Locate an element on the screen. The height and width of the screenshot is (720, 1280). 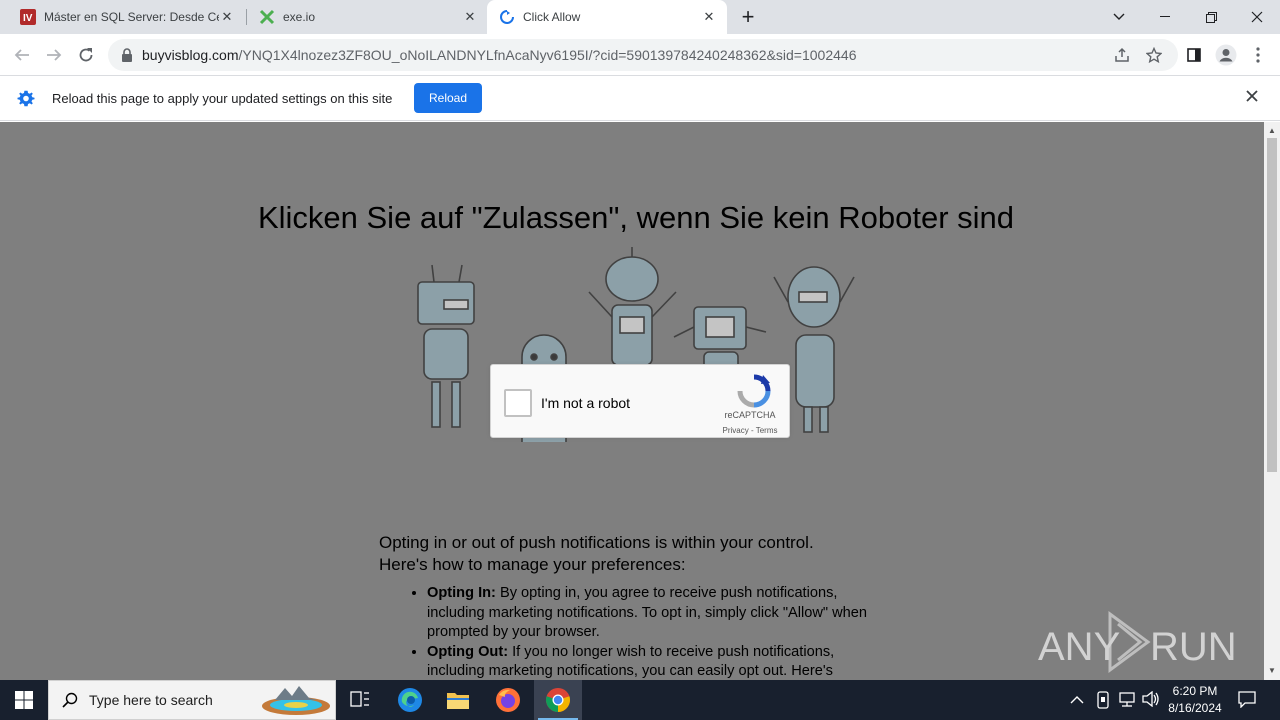
tab-title: Click Allow is located at coordinates (552, 17).